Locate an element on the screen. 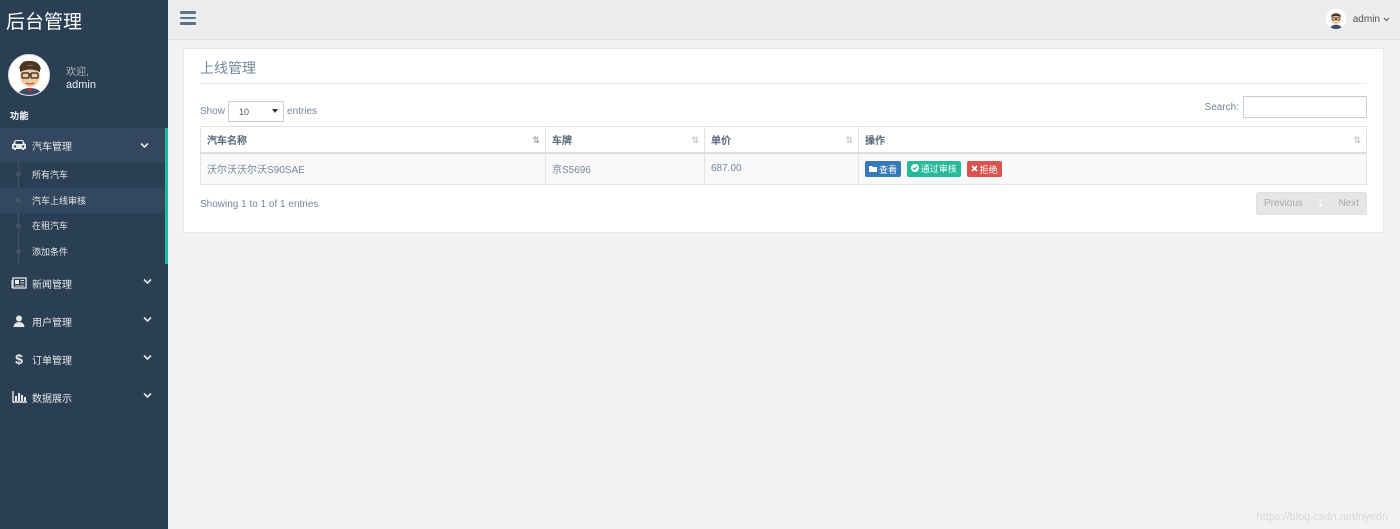 The width and height of the screenshot is (1400, 529). column-header-plate: 车牌 ⇅ is located at coordinates (625, 140).